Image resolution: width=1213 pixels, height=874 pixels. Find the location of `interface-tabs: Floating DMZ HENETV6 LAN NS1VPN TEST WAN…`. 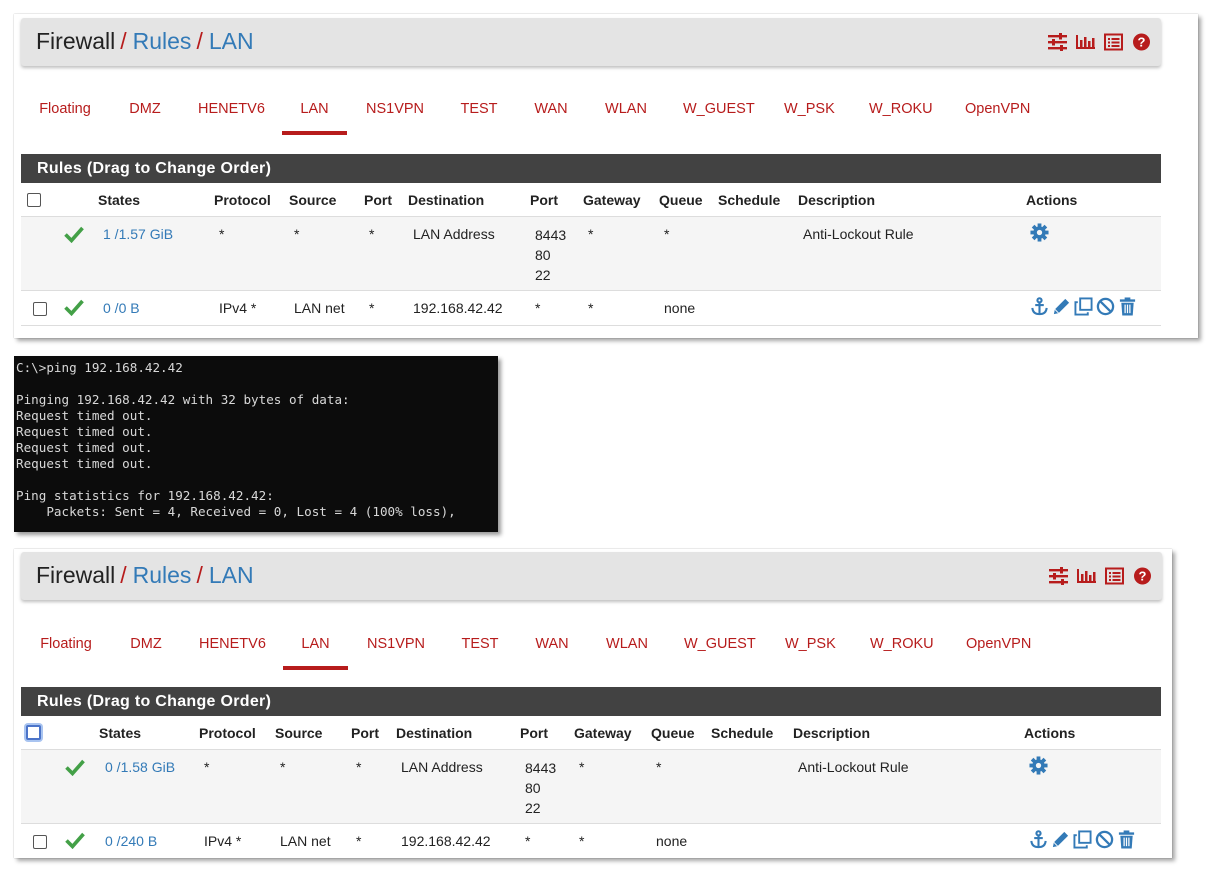

interface-tabs: Floating DMZ HENETV6 LAN NS1VPN TEST WAN… is located at coordinates (606, 109).